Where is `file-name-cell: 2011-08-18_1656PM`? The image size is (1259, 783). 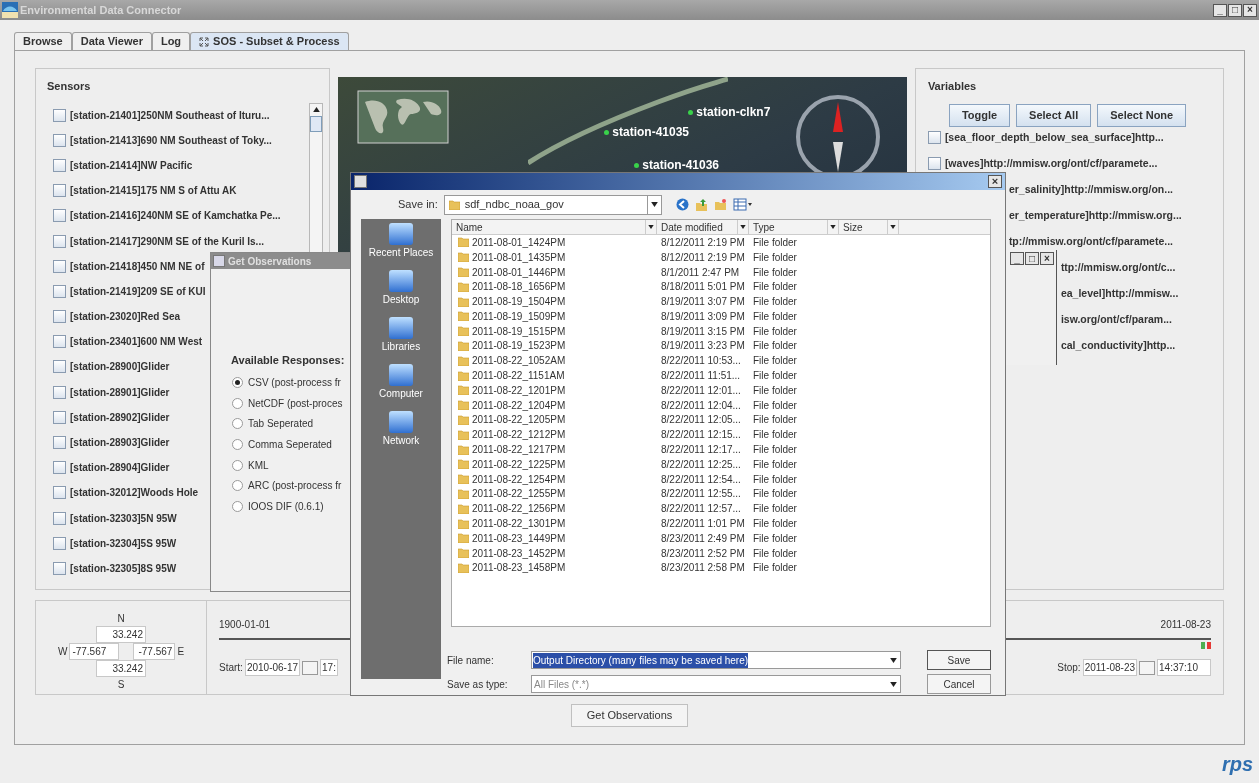
file-name-cell: 2011-08-18_1656PM is located at coordinates (519, 287).